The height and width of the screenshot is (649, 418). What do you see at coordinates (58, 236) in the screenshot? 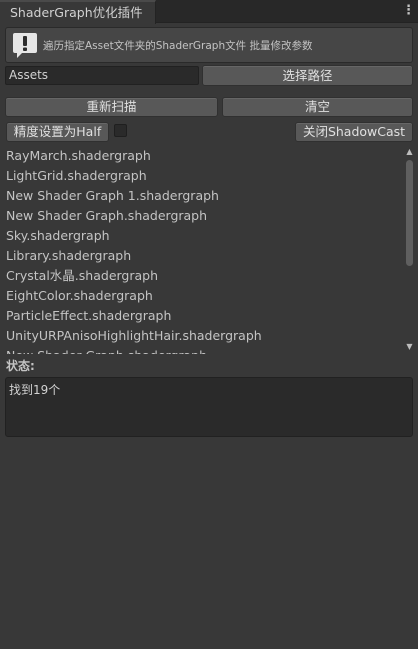
I see `list-item: Sky.shadergraph` at bounding box center [58, 236].